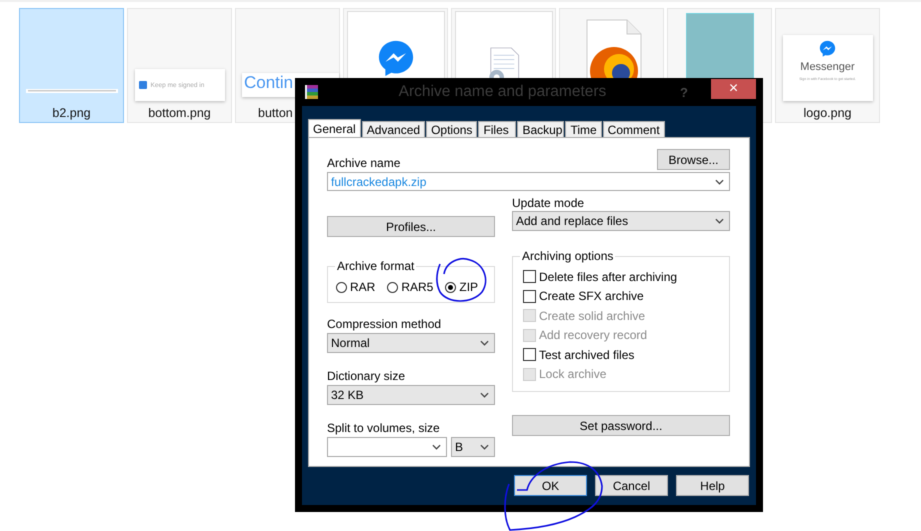 Image resolution: width=921 pixels, height=531 pixels. I want to click on thumbnail-text: Contin, so click(268, 82).